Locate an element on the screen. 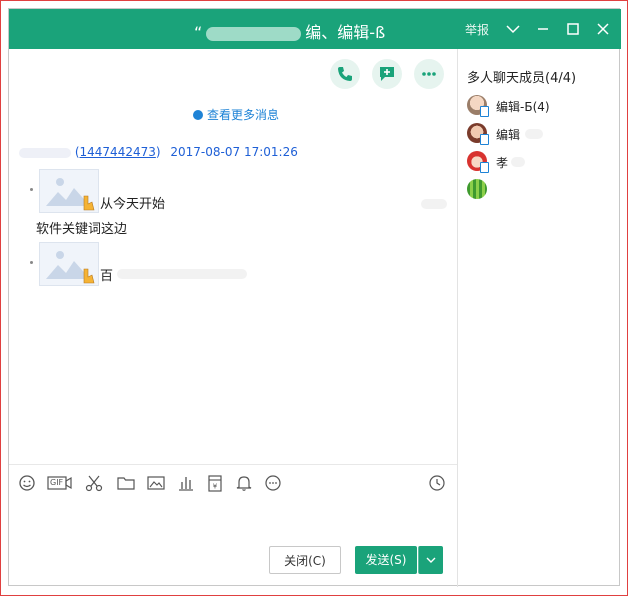 The image size is (628, 596). folder-icon is located at coordinates (126, 483).